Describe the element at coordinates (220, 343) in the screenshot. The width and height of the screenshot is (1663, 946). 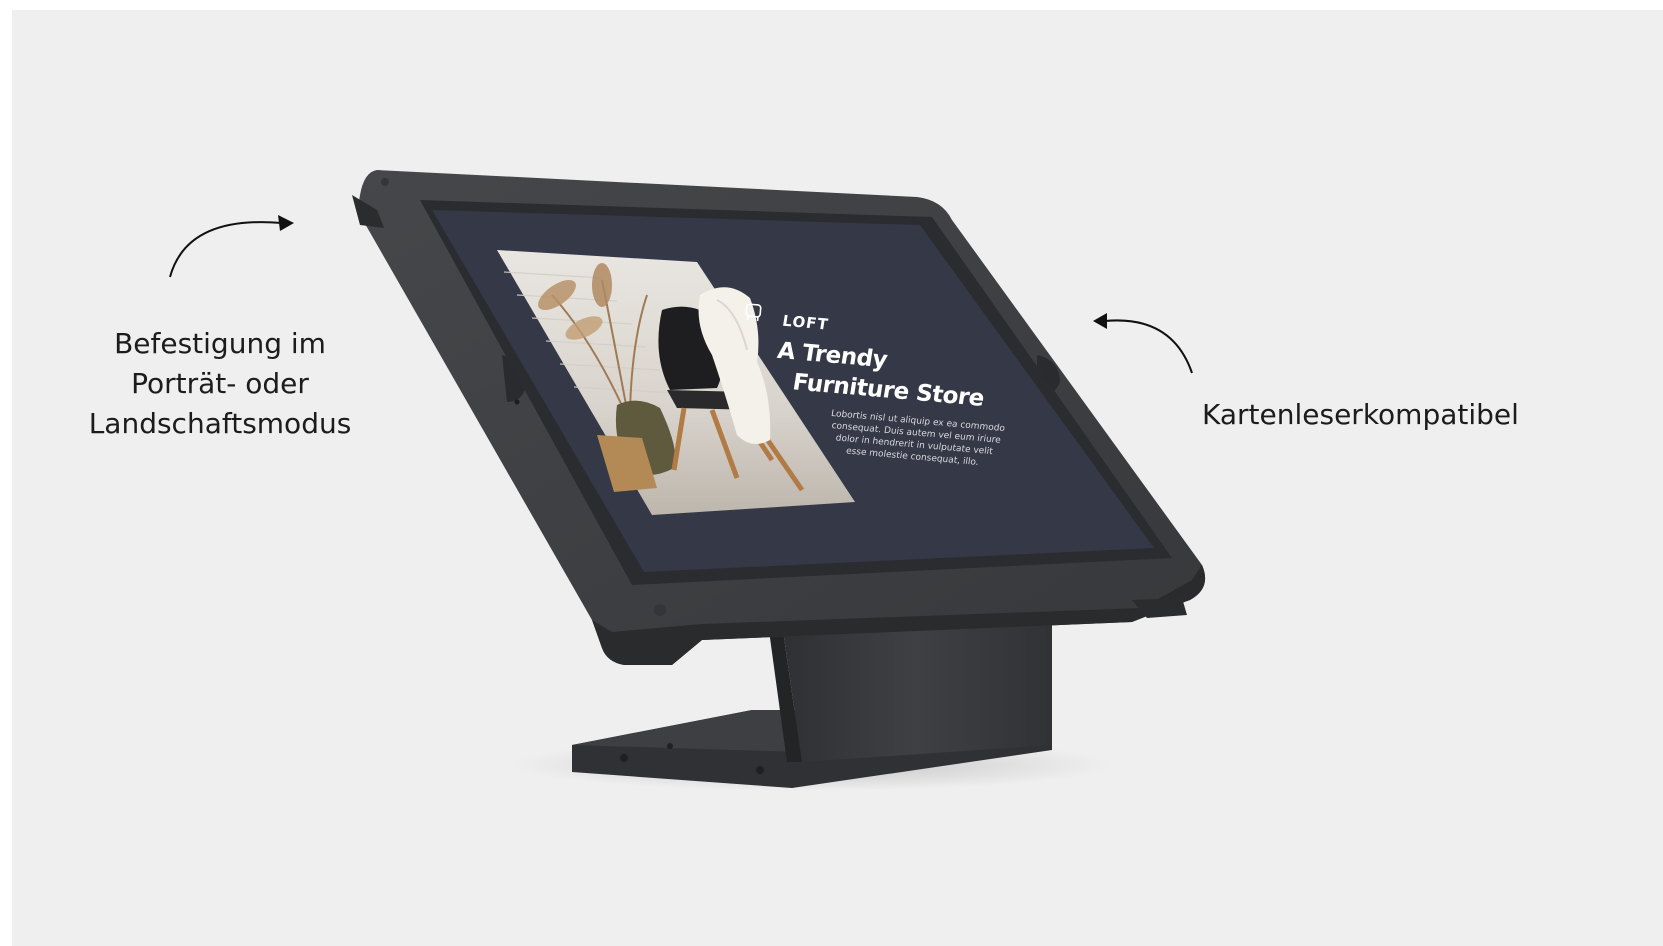
I see `caption-left-line-1: Befestigung im` at that location.